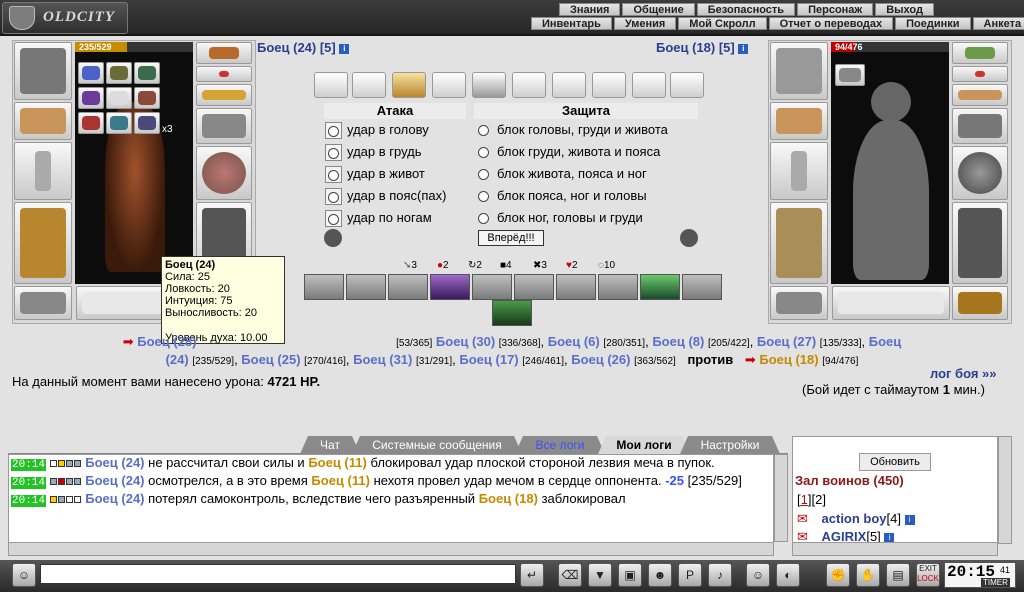  What do you see at coordinates (489, 85) in the screenshot?
I see `eye-scroll-slot` at bounding box center [489, 85].